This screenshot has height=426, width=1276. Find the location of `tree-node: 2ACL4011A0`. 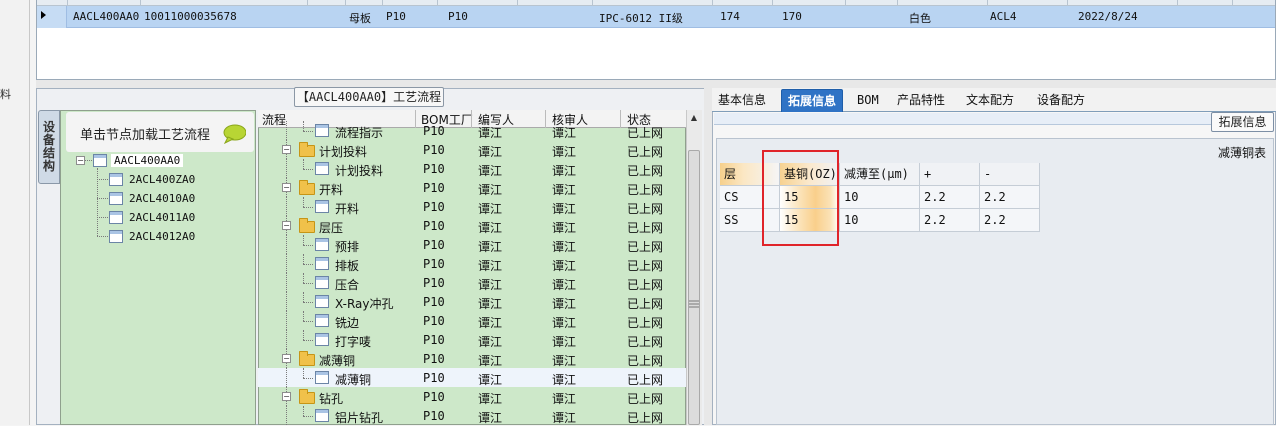

tree-node: 2ACL4011A0 is located at coordinates (162, 217).